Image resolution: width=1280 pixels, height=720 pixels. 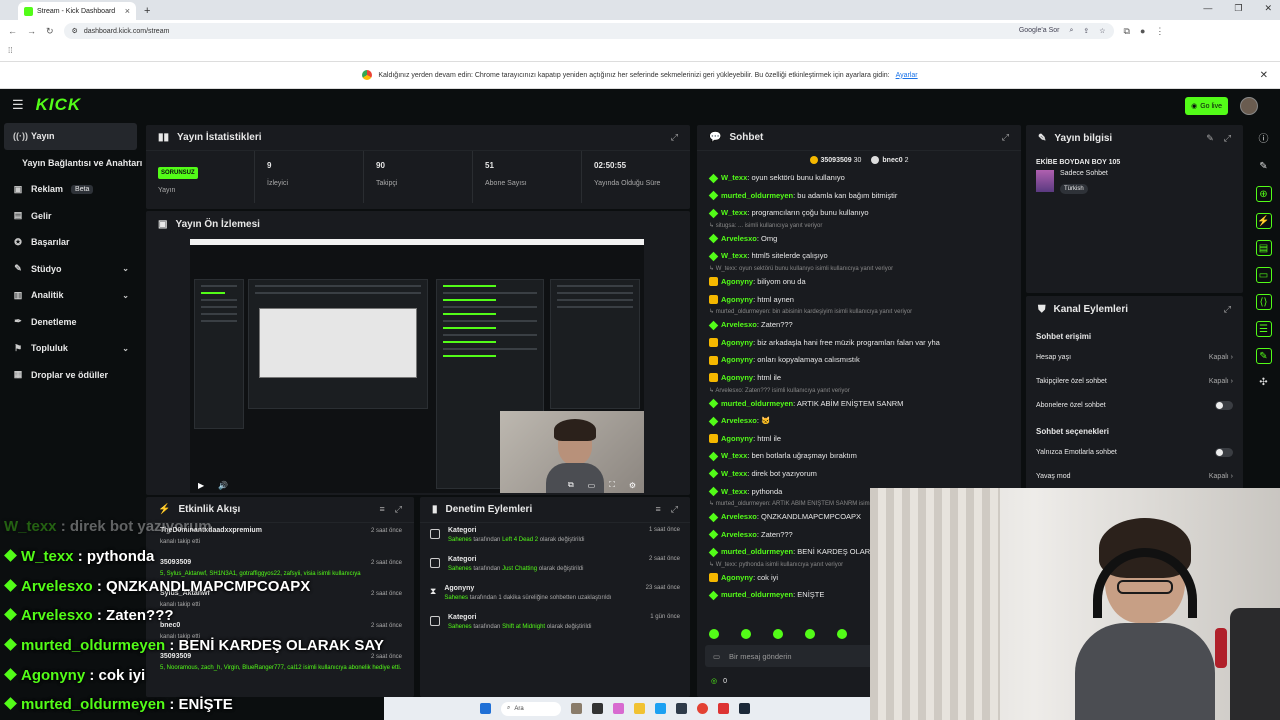 I want to click on edit-rail-icon: ✎, so click(x=1263, y=356).